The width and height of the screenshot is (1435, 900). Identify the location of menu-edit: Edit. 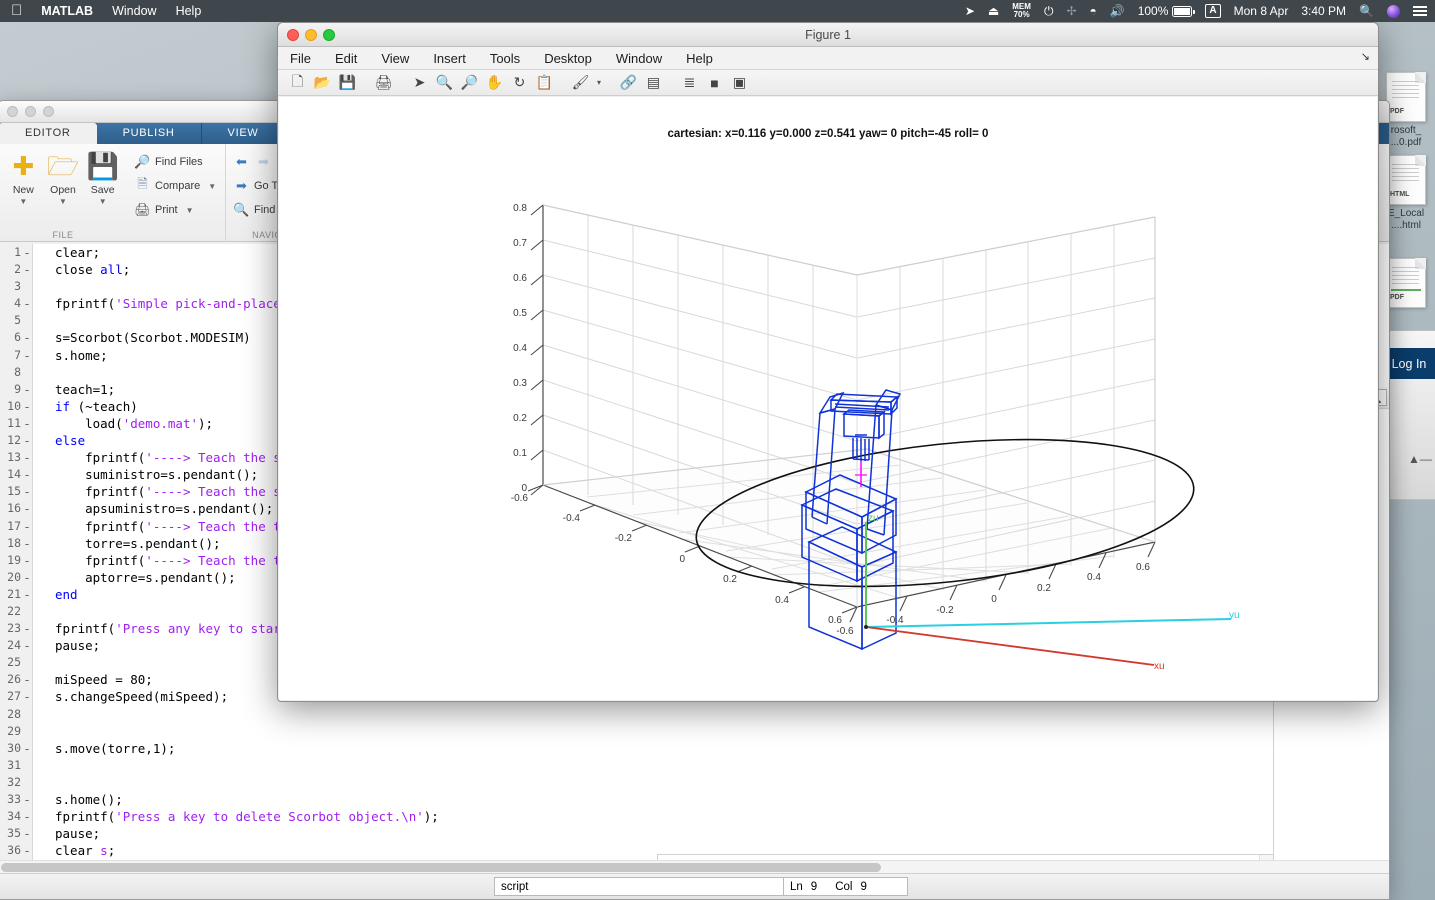
(346, 58).